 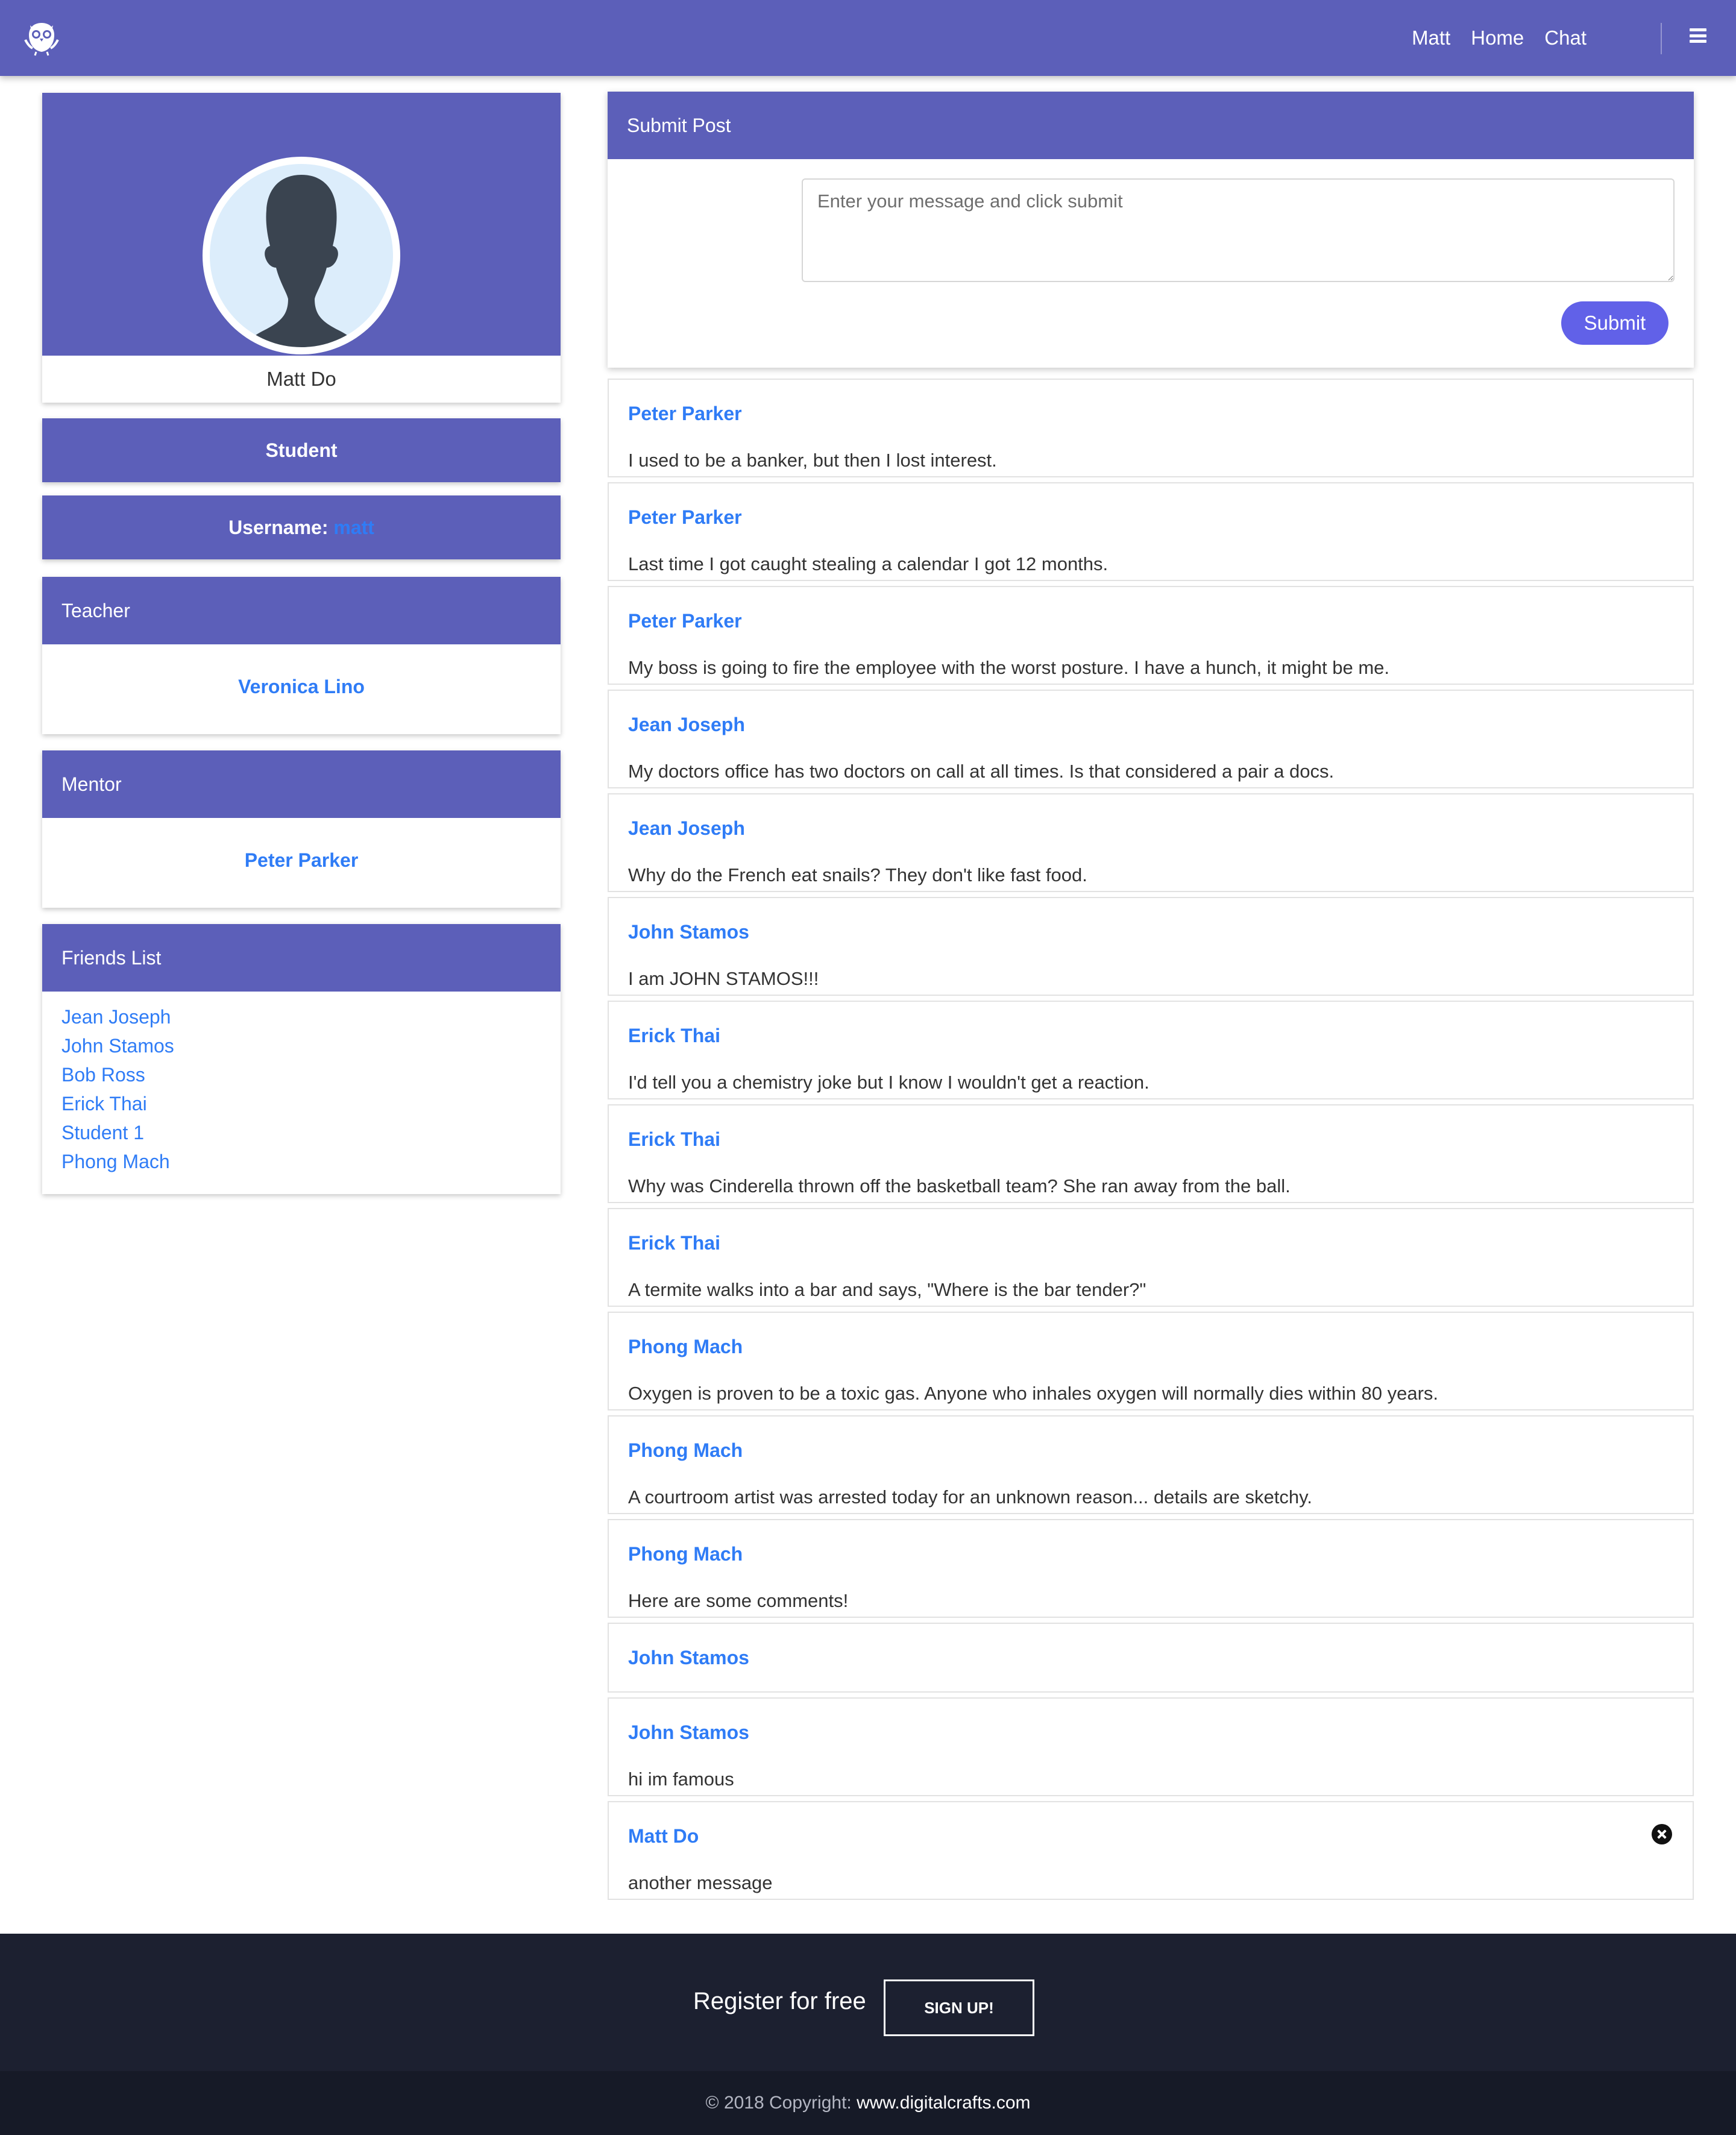 I want to click on nav-link-chat: Chat, so click(x=1565, y=38).